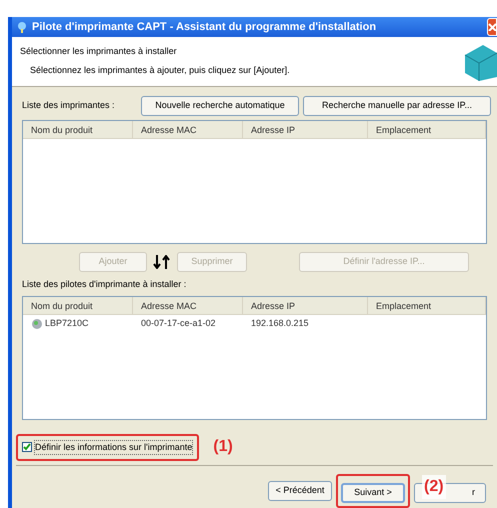  I want to click on callout-number: (1), so click(223, 447).